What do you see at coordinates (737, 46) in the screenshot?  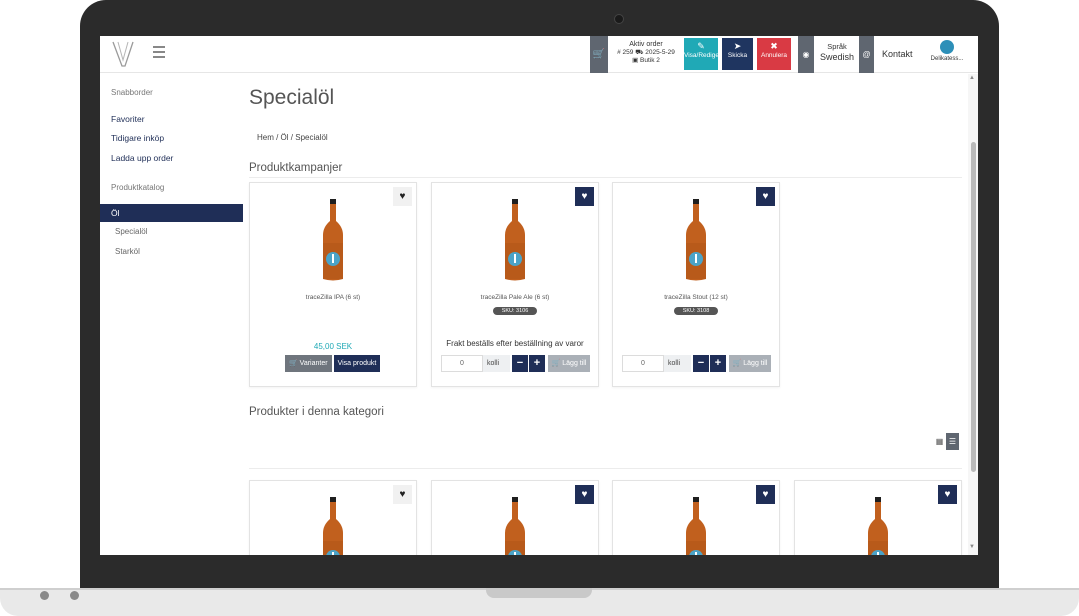 I see `send-icon: ➤` at bounding box center [737, 46].